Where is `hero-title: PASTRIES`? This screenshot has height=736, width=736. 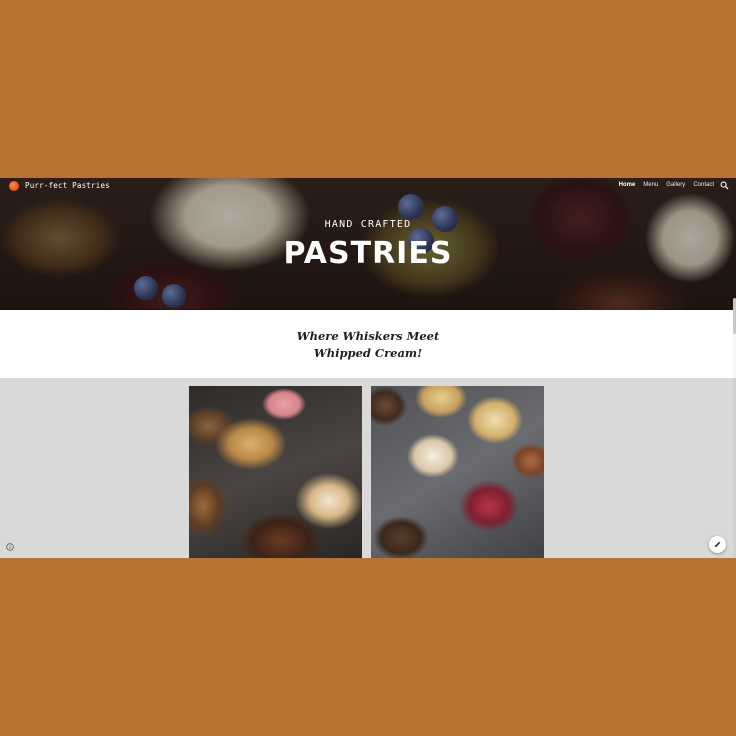 hero-title: PASTRIES is located at coordinates (368, 253).